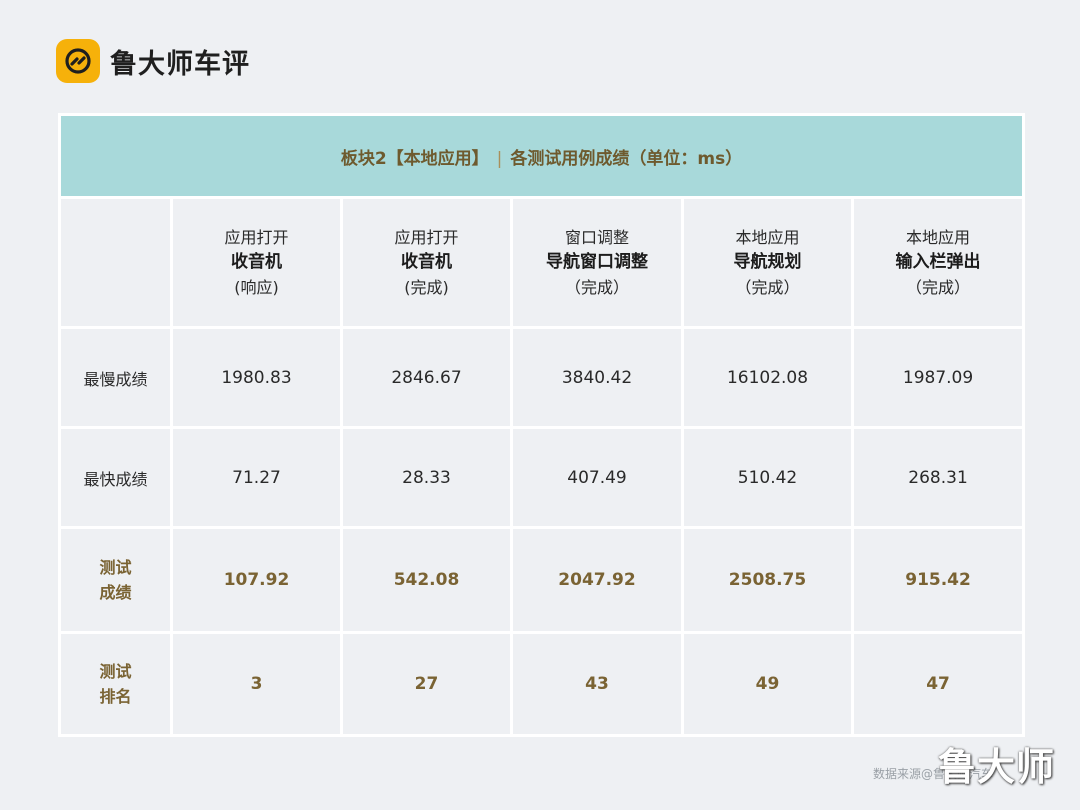 The height and width of the screenshot is (810, 1080). I want to click on column-header: 应用打开 收音机 (响应), so click(256, 262).